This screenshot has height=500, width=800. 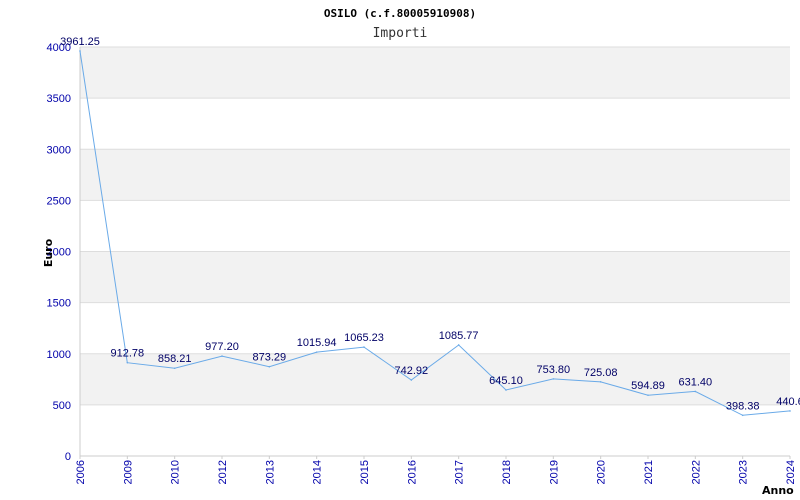 I want to click on x-tick-label: 2009, so click(x=128, y=472).